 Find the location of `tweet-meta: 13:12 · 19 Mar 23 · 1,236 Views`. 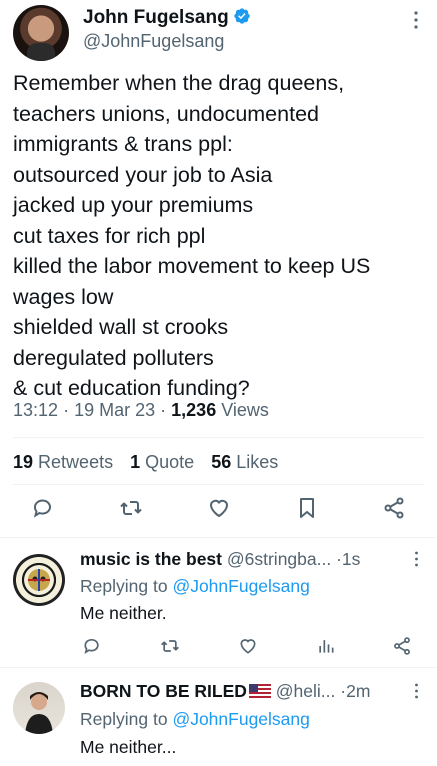

tweet-meta: 13:12 · 19 Mar 23 · 1,236 Views is located at coordinates (141, 410).